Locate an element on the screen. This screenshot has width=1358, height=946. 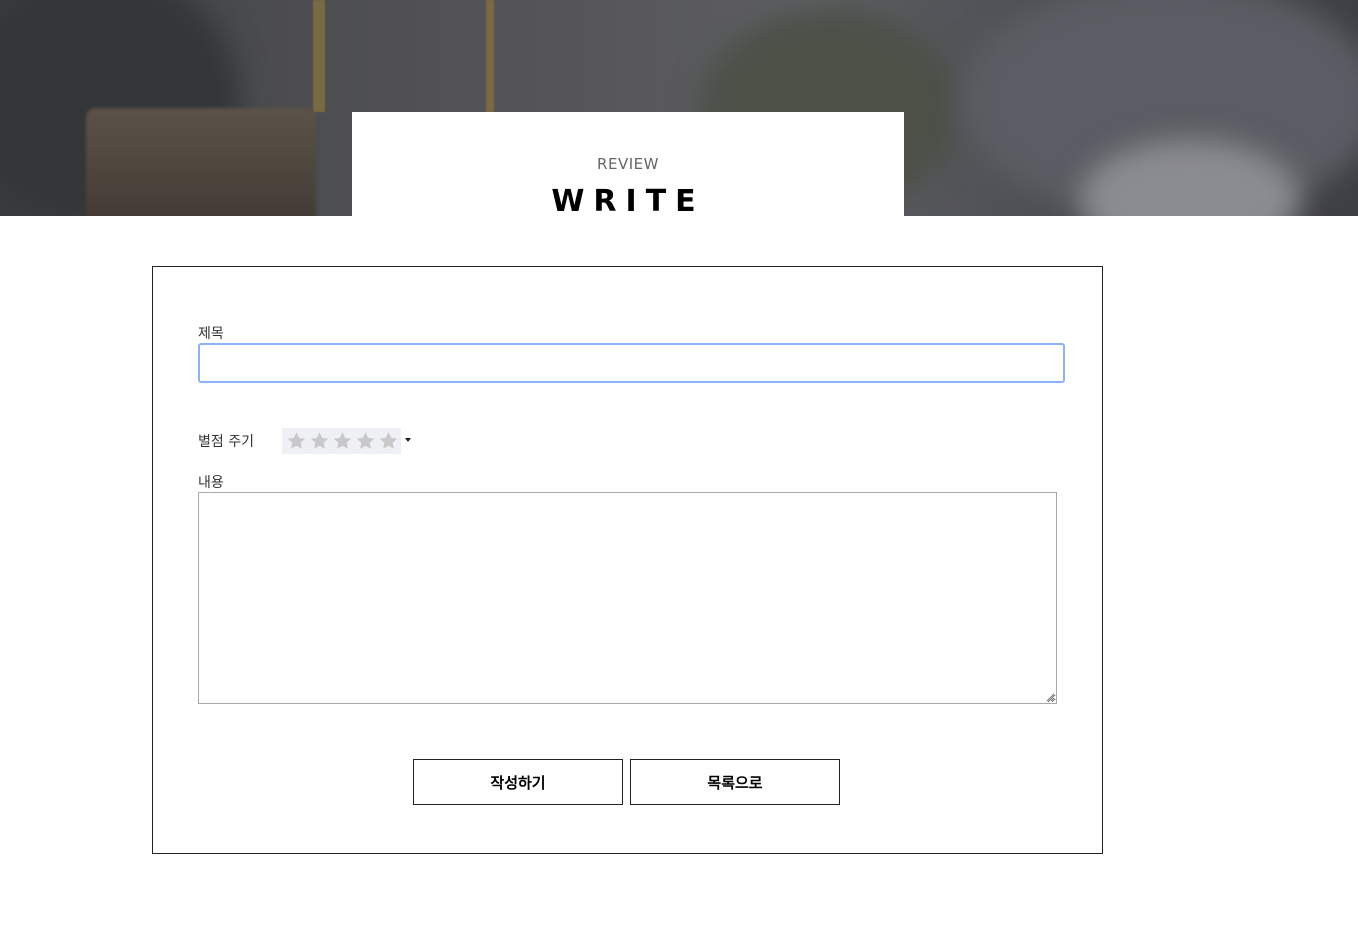
content-label: 내용 is located at coordinates (211, 483).